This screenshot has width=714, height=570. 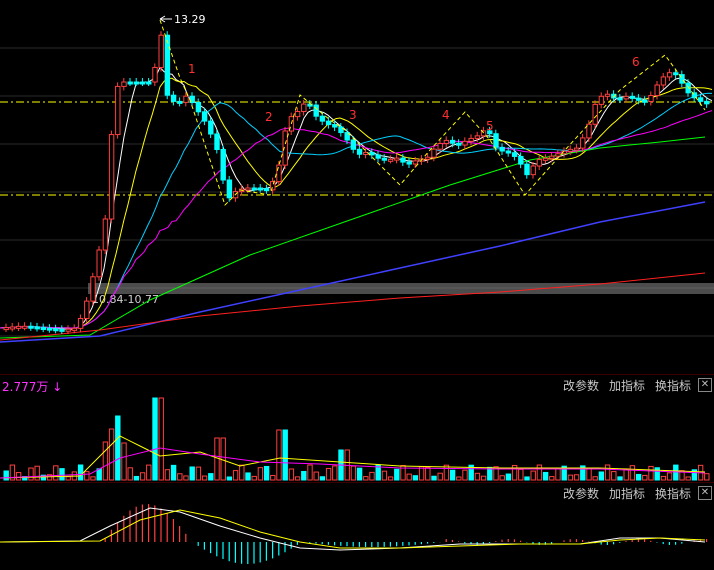 What do you see at coordinates (627, 385) in the screenshot?
I see `volume-add-indicator-button: 加指标` at bounding box center [627, 385].